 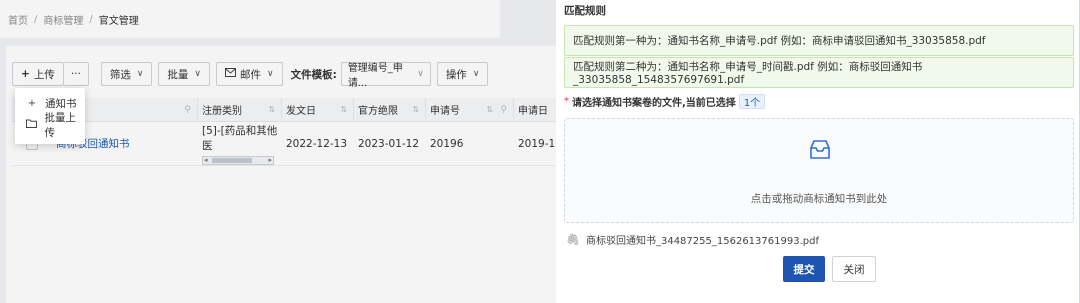 What do you see at coordinates (854, 269) in the screenshot?
I see `close-button: 关闭` at bounding box center [854, 269].